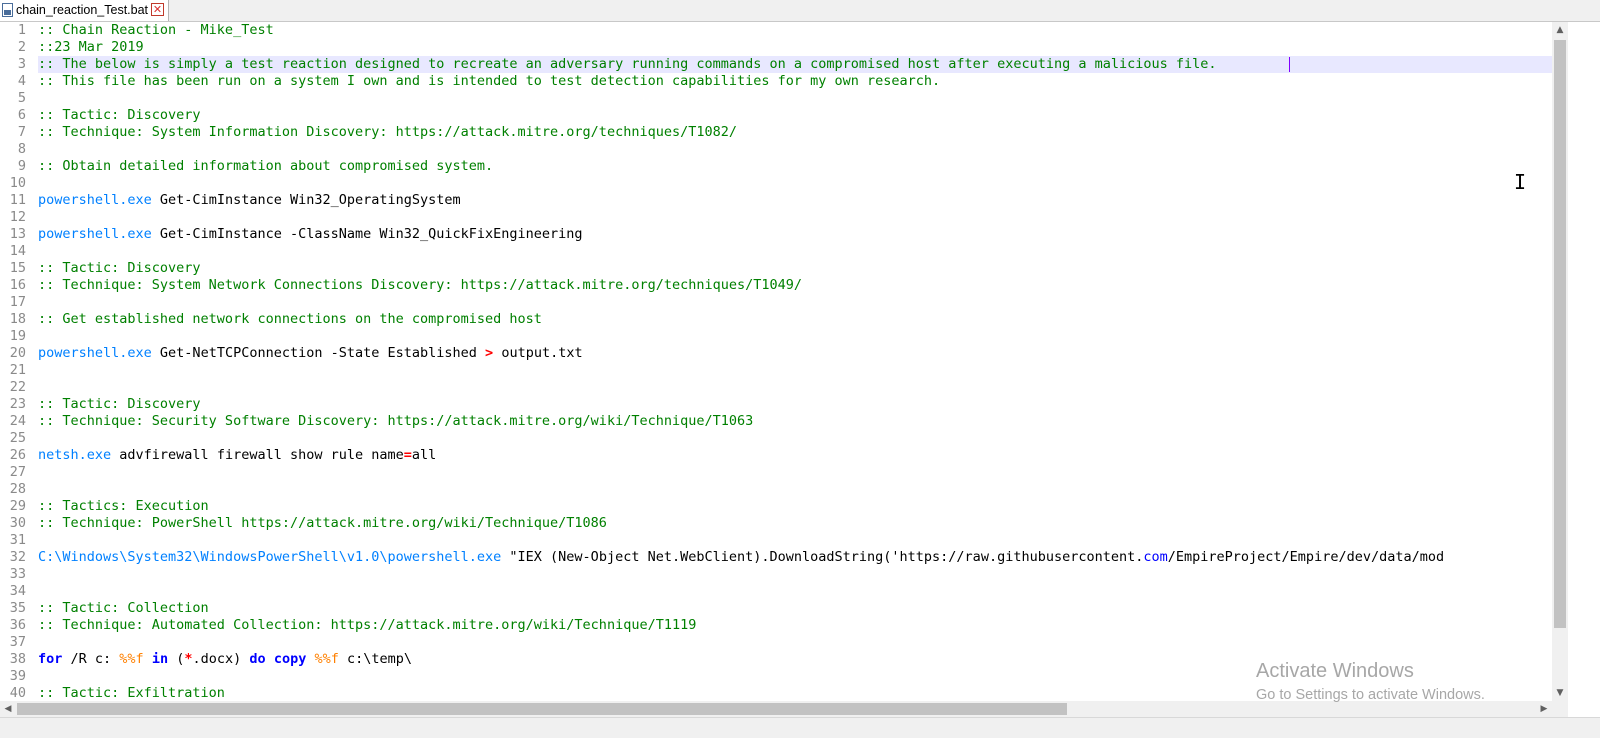 This screenshot has width=1600, height=738. Describe the element at coordinates (21, 166) in the screenshot. I see `line-number: 9` at that location.